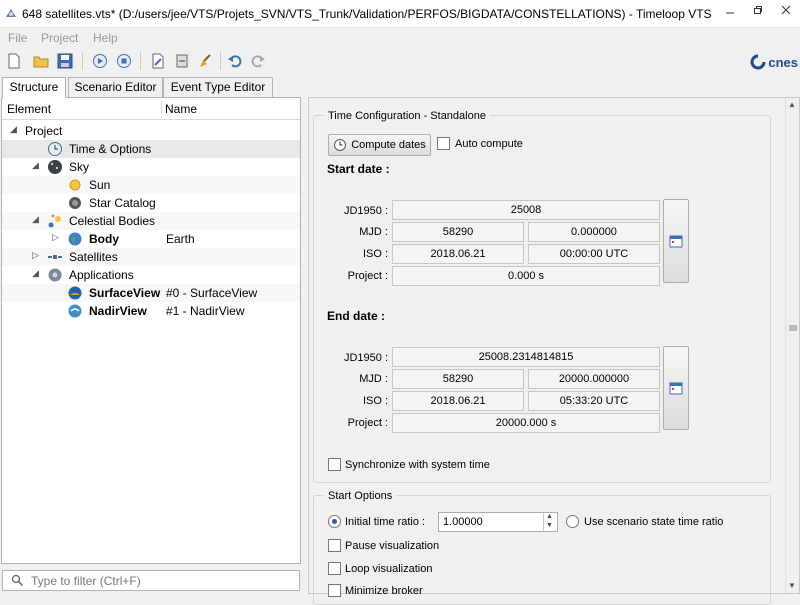 Image resolution: width=800 pixels, height=605 pixels. I want to click on new-file-icon, so click(14, 61).